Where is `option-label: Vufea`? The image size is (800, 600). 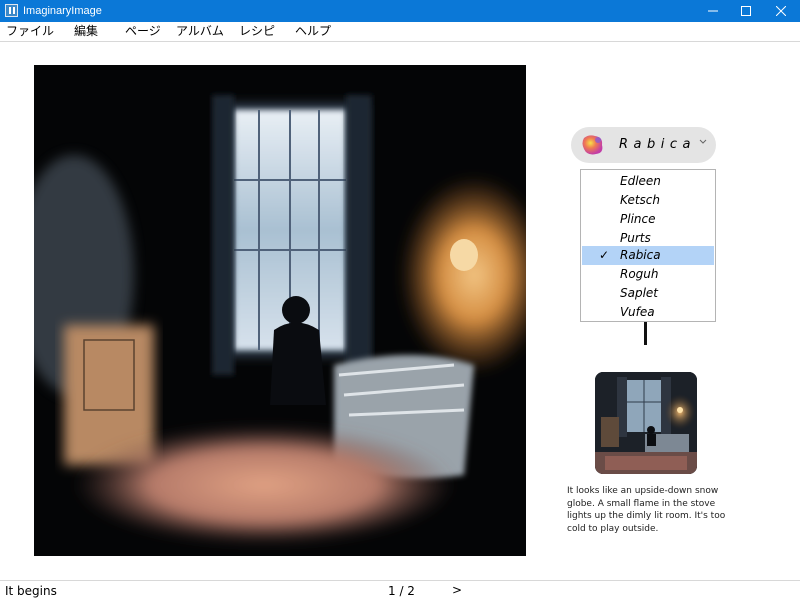 option-label: Vufea is located at coordinates (637, 312).